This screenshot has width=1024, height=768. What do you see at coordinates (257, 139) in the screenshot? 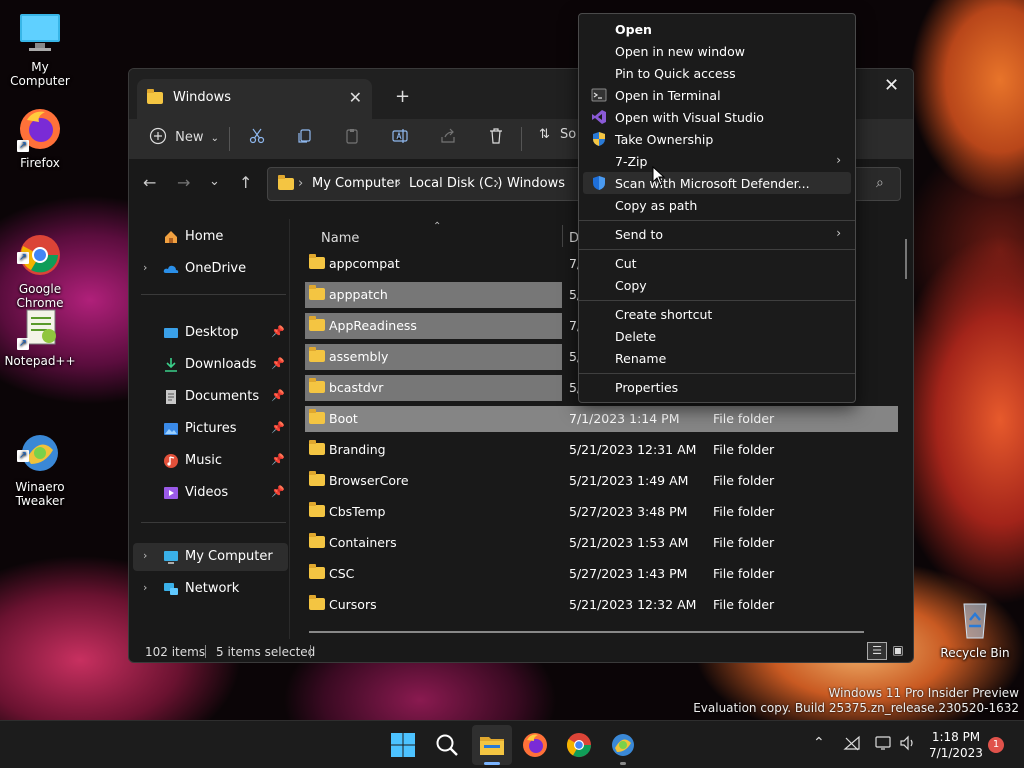
I see `cut-button` at bounding box center [257, 139].